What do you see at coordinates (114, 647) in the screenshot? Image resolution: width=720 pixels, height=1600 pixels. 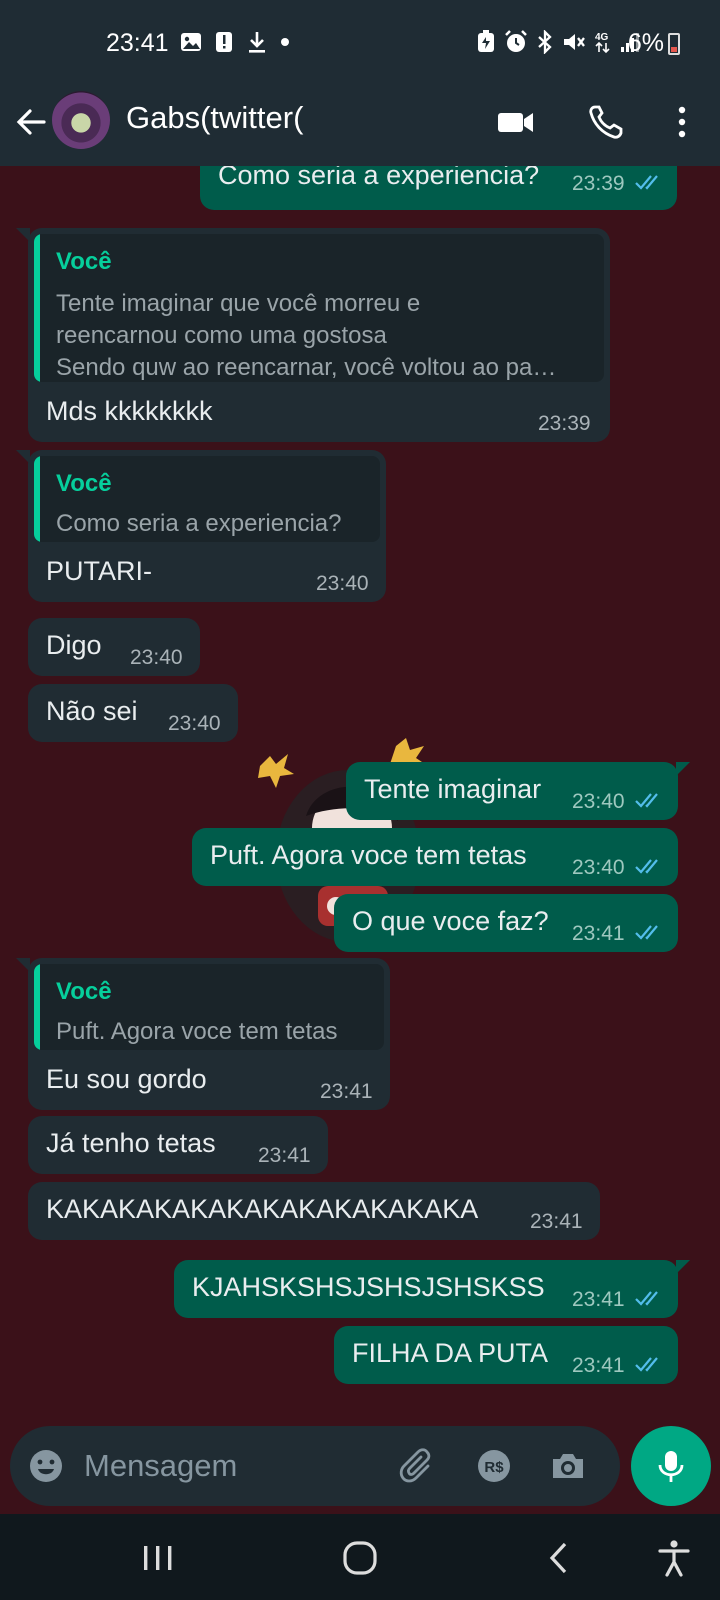 I see `message-bubble-incoming: Digo 23:40` at bounding box center [114, 647].